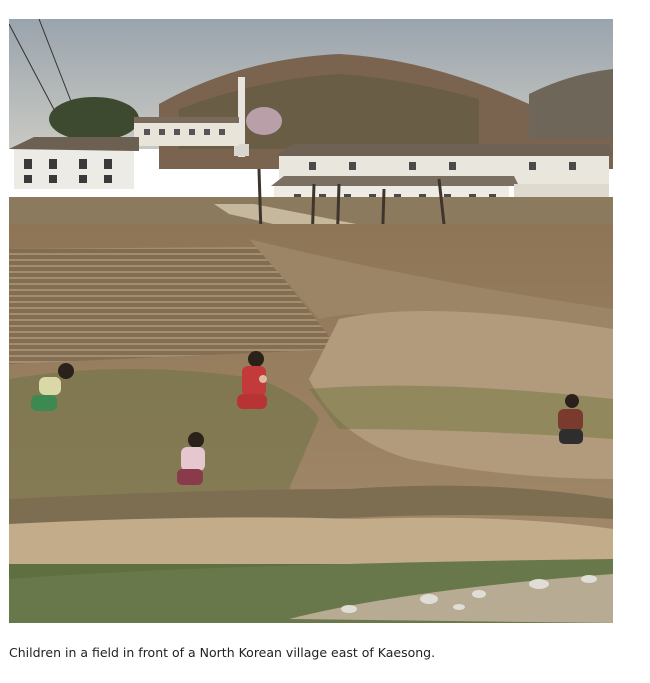 This screenshot has width=650, height=683. Describe the element at coordinates (94, 119) in the screenshot. I see `trees` at that location.